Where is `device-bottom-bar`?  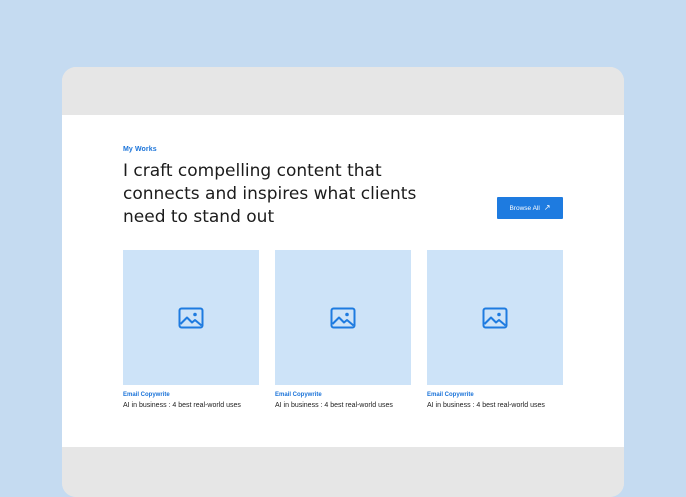
device-bottom-bar is located at coordinates (343, 472).